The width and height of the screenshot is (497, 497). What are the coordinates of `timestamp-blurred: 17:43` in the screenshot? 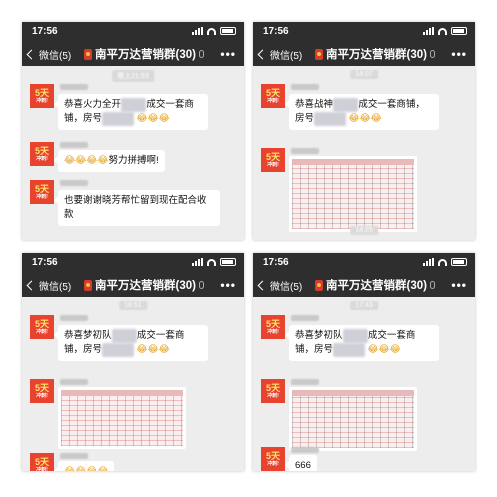 It's located at (364, 305).